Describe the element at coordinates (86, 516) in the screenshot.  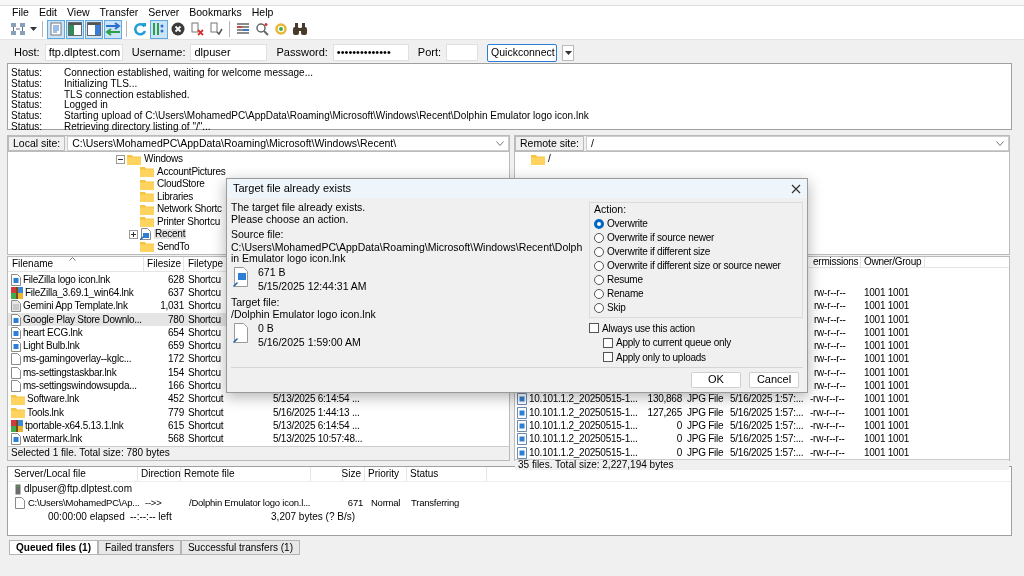
I see `elapsed-time: 00:00:00 elapsed` at that location.